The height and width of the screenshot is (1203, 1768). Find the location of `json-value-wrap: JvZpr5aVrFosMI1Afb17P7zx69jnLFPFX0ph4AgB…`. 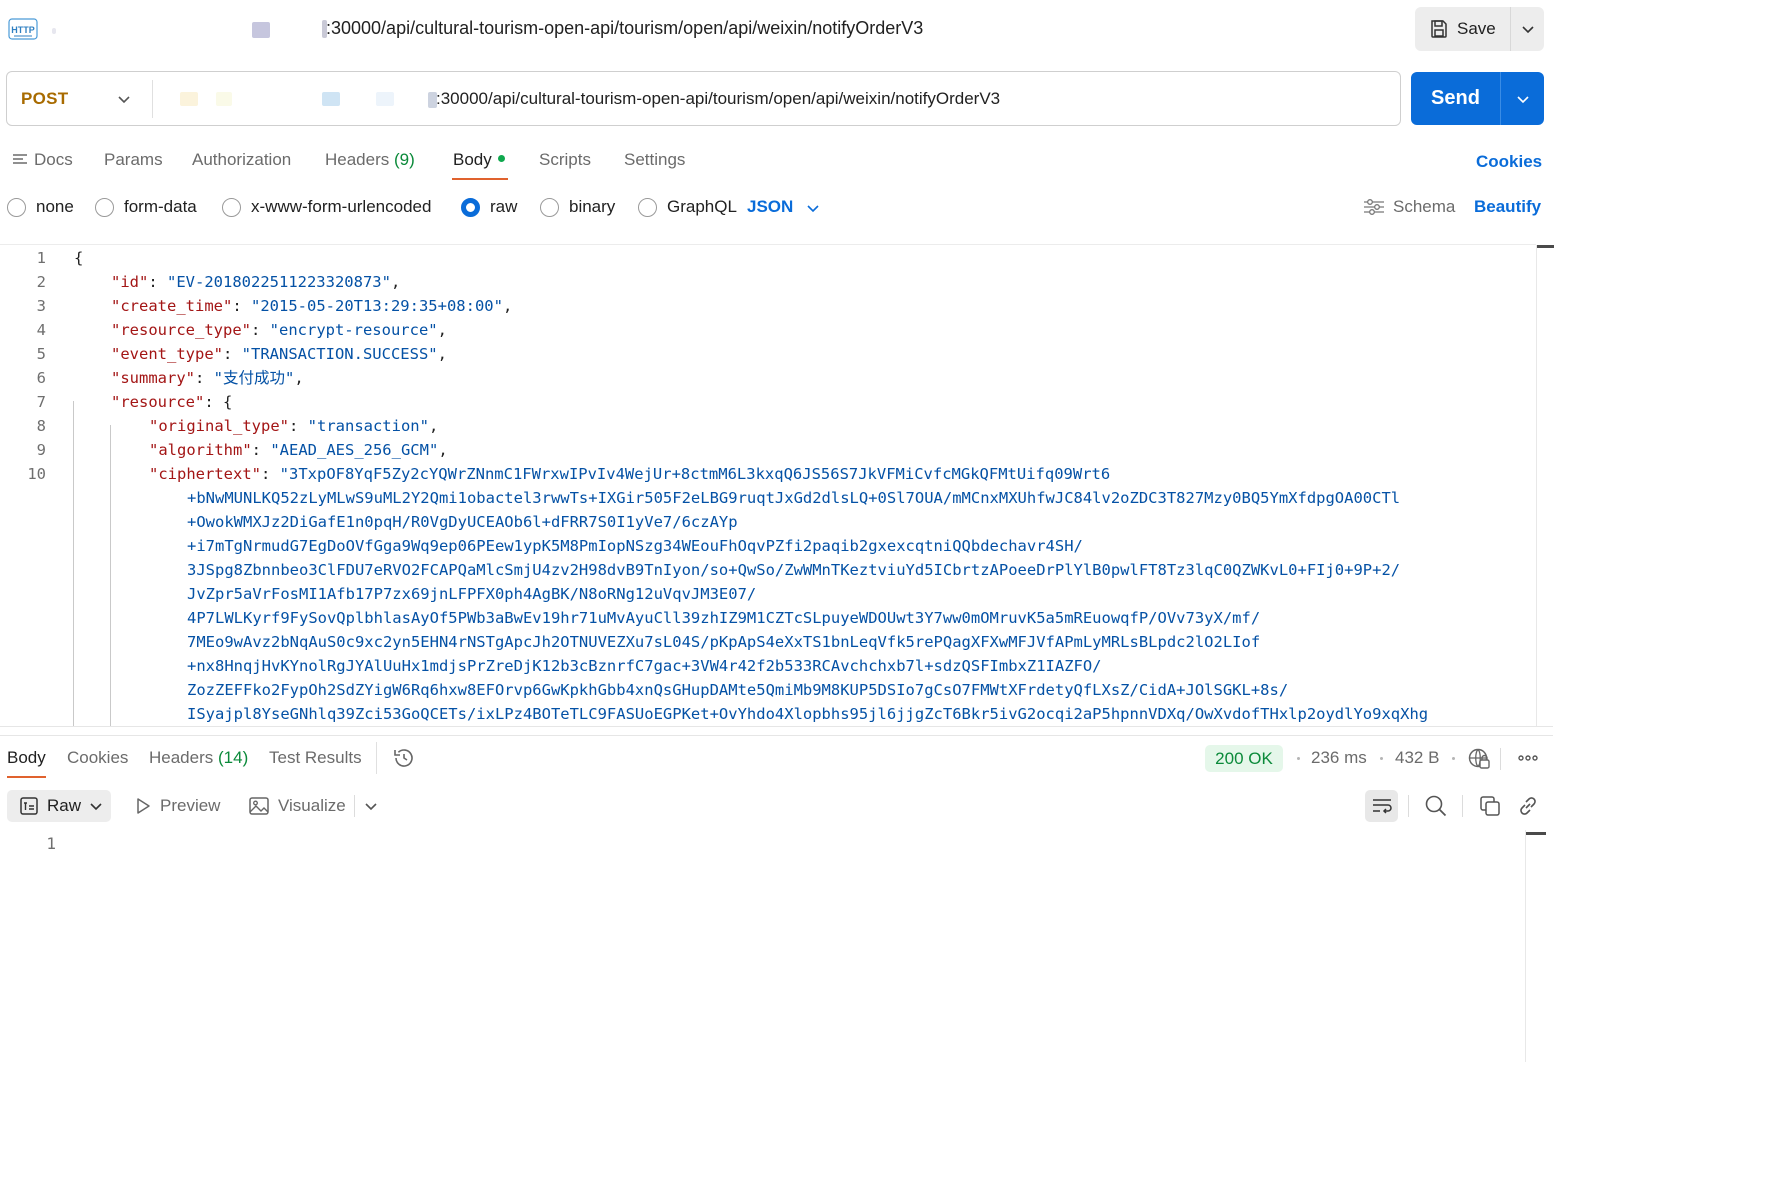

json-value-wrap: JvZpr5aVrFosMI1Afb17P7zx69jnLFPFX0ph4AgB… is located at coordinates (472, 594).